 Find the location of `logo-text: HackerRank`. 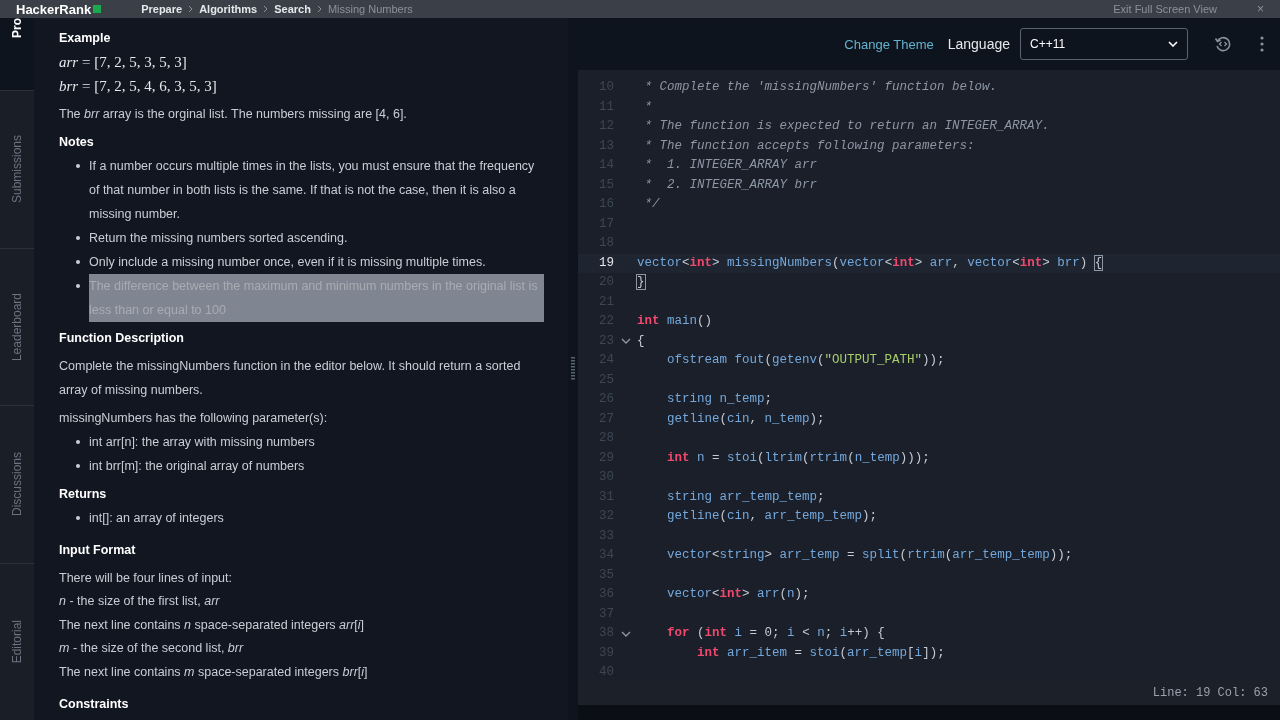

logo-text: HackerRank is located at coordinates (54, 9).